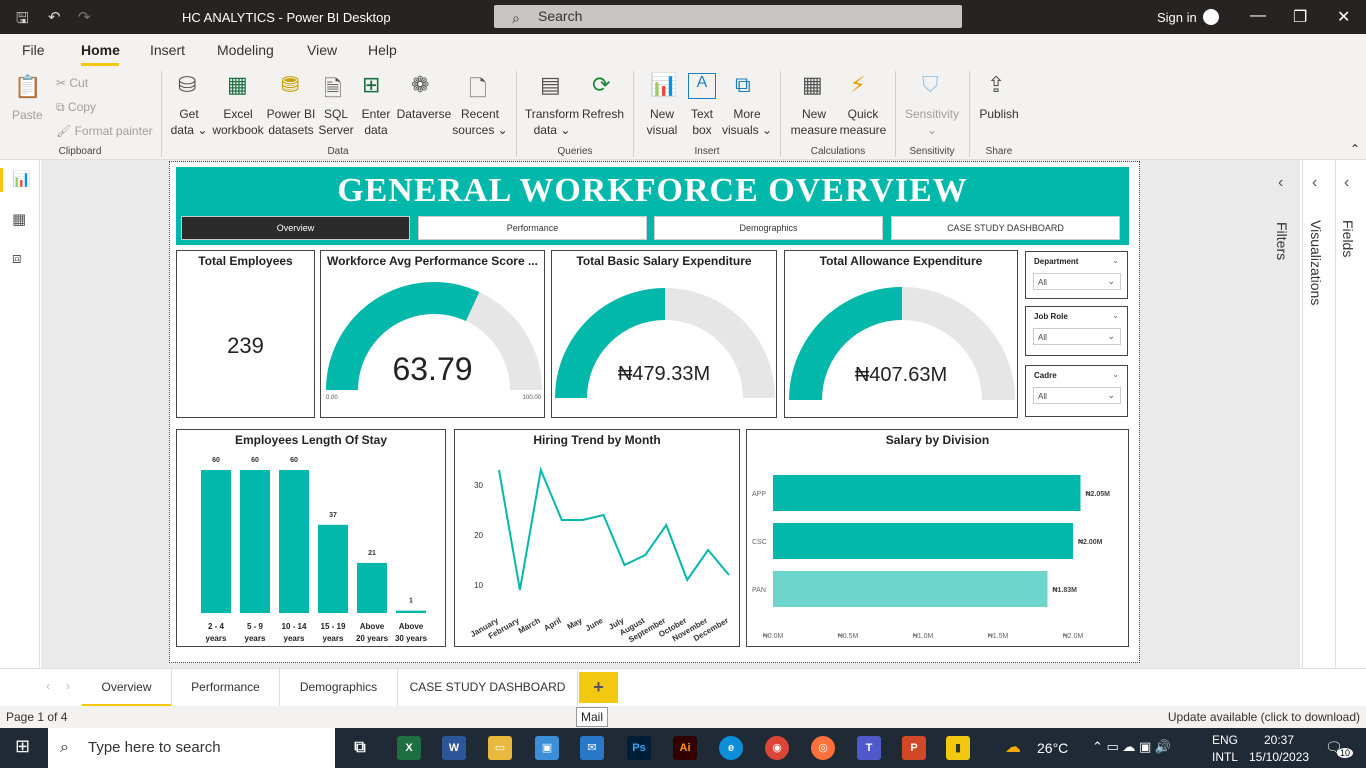  What do you see at coordinates (424, 114) in the screenshot?
I see `dataverse-button: Dataverse` at bounding box center [424, 114].